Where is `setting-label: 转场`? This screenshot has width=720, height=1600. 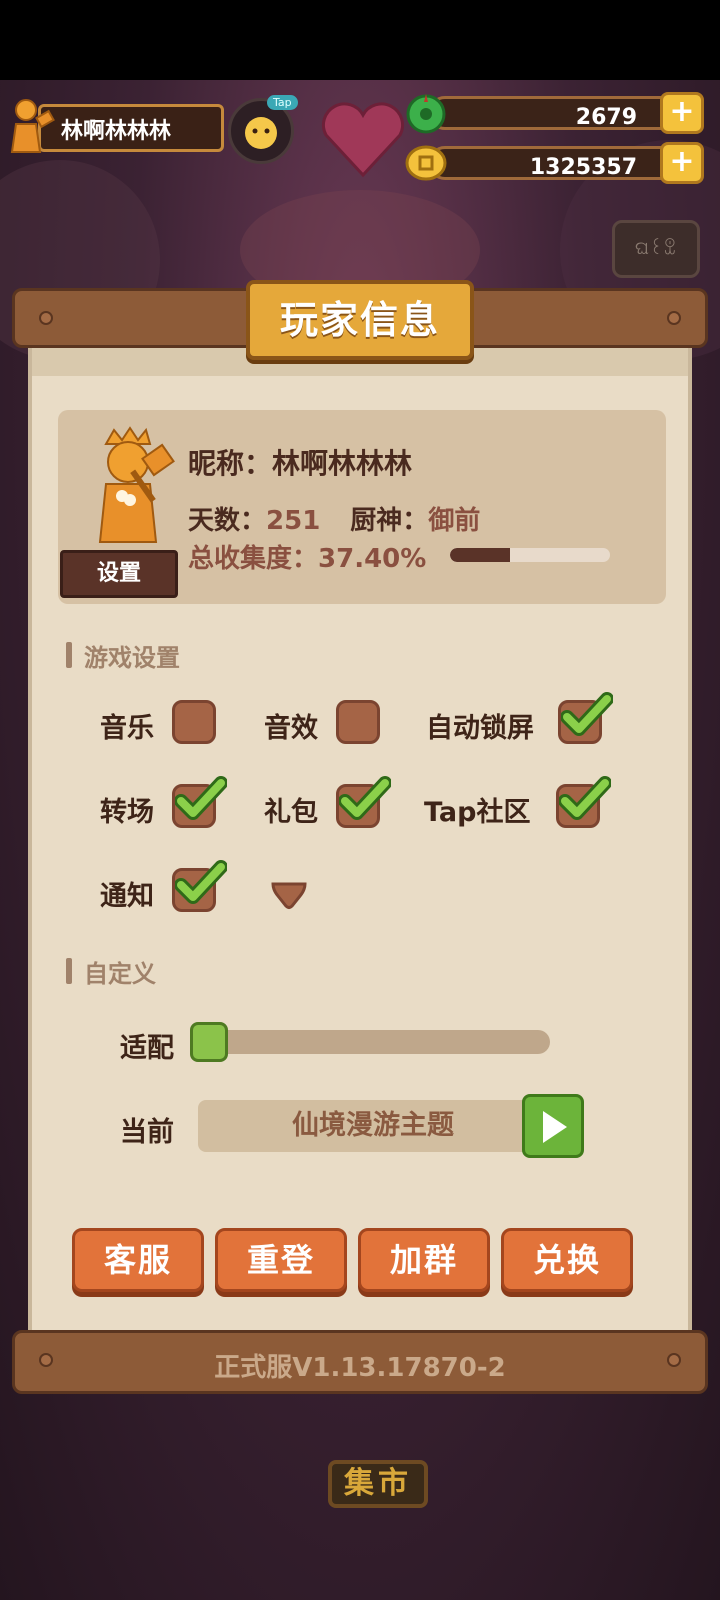
setting-label: 转场 is located at coordinates (127, 812).